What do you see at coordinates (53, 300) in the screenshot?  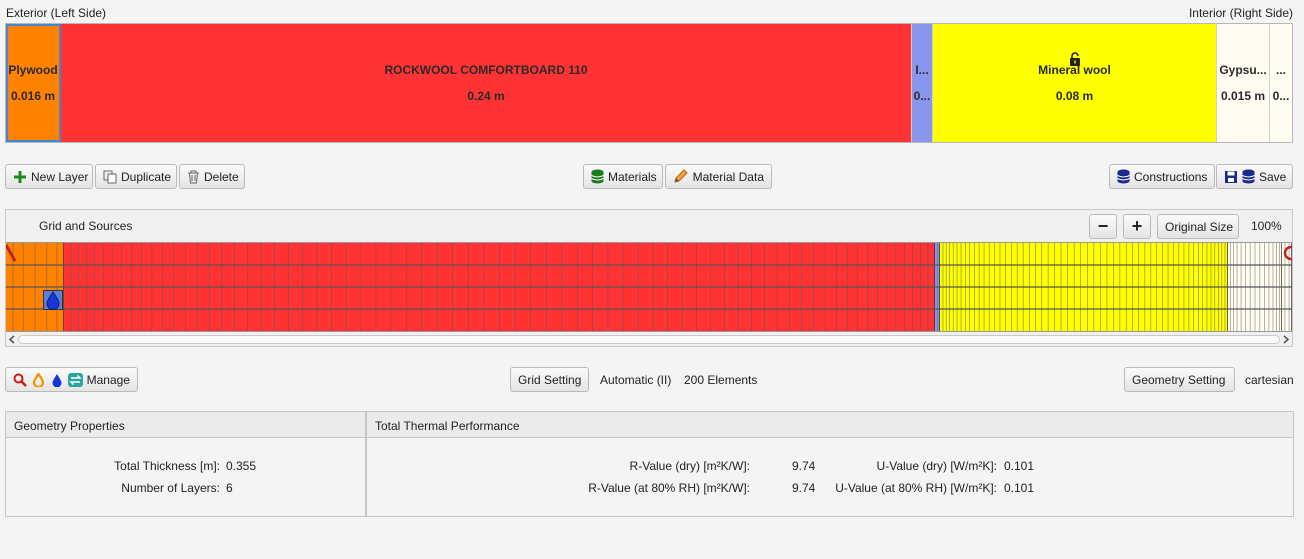 I see `moisture-source-icon` at bounding box center [53, 300].